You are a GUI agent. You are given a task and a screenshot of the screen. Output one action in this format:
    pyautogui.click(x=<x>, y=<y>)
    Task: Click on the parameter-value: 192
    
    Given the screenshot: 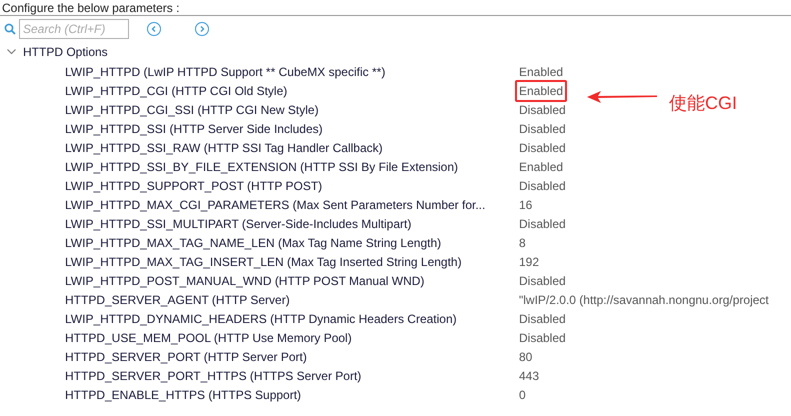 What is the action you would take?
    pyautogui.click(x=529, y=261)
    